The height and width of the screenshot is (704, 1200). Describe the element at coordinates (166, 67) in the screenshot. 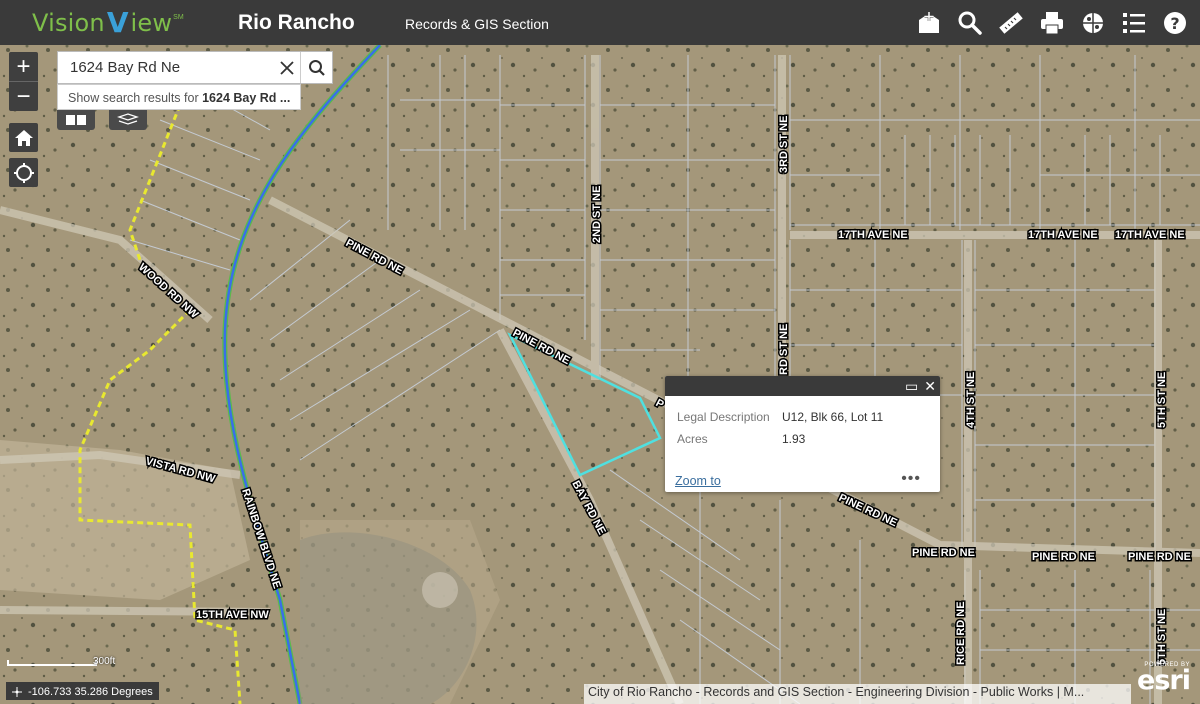

I see `search-input` at that location.